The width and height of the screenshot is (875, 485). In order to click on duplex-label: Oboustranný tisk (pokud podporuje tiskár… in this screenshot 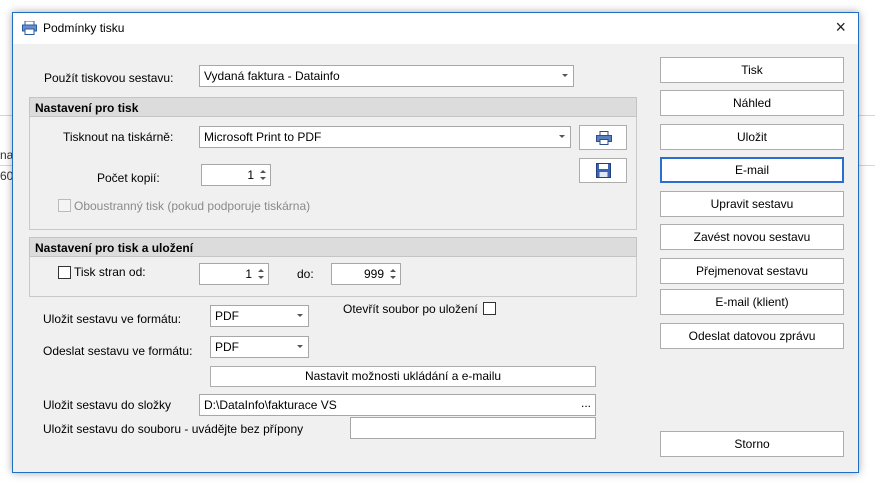, I will do `click(192, 206)`.